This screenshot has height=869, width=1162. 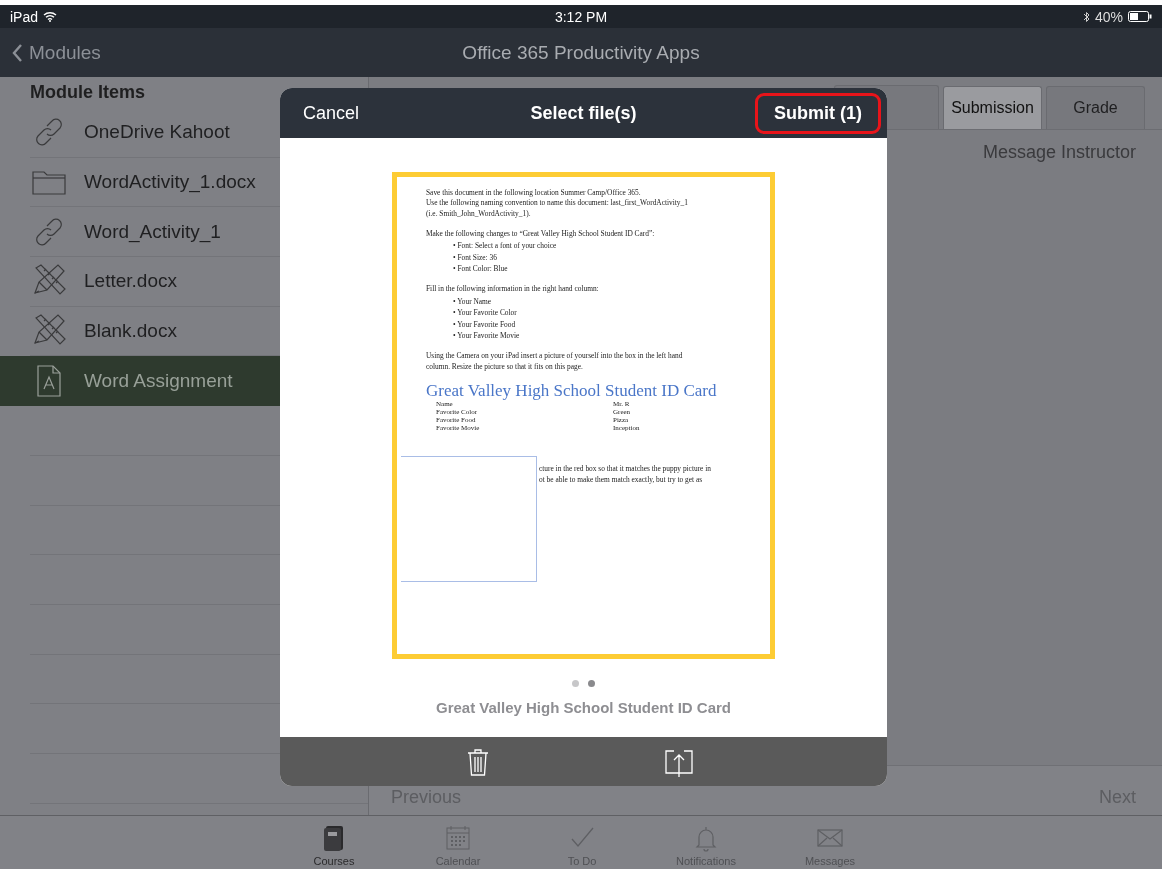 I want to click on file-name: Great Valley High School Student ID Card, so click(x=583, y=707).